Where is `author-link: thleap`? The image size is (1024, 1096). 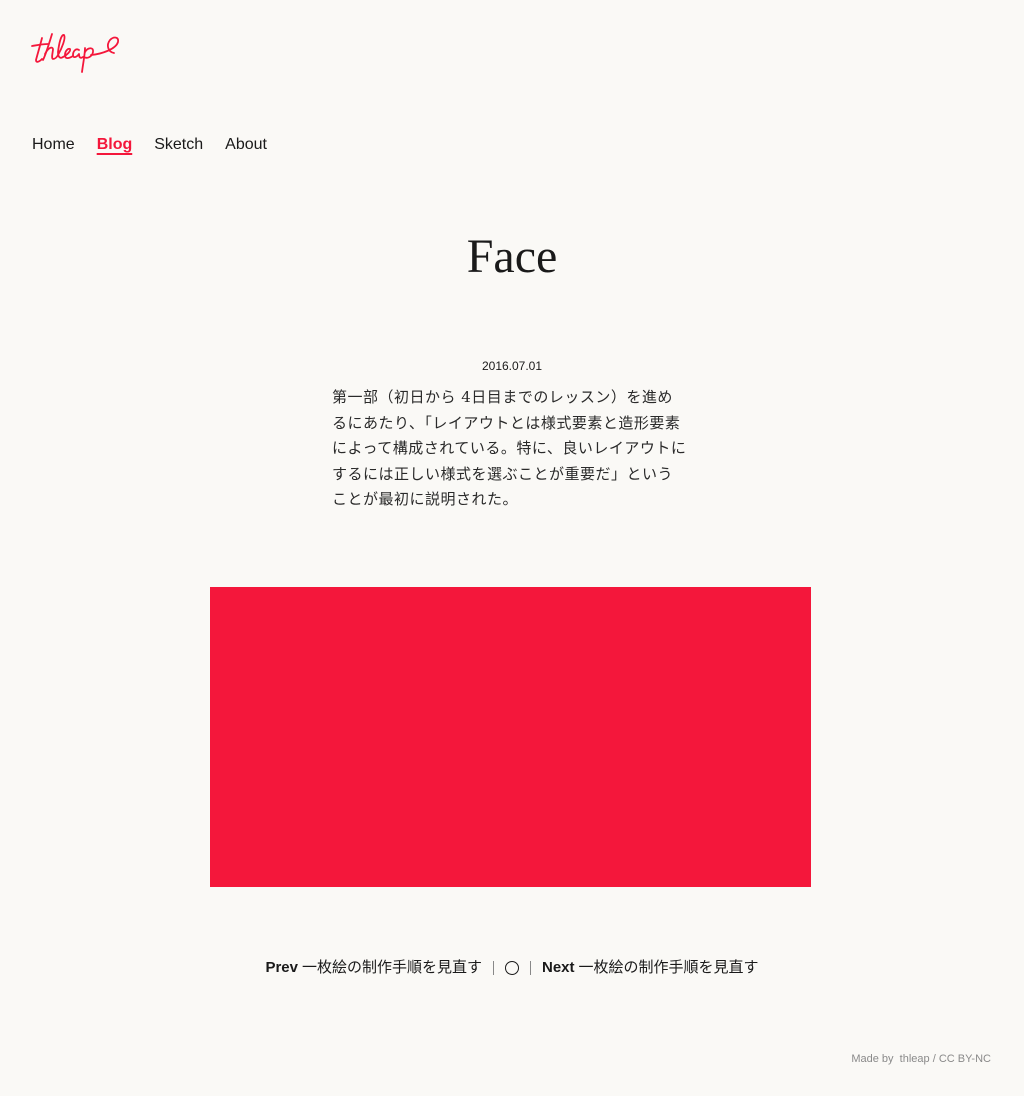
author-link: thleap is located at coordinates (915, 1059).